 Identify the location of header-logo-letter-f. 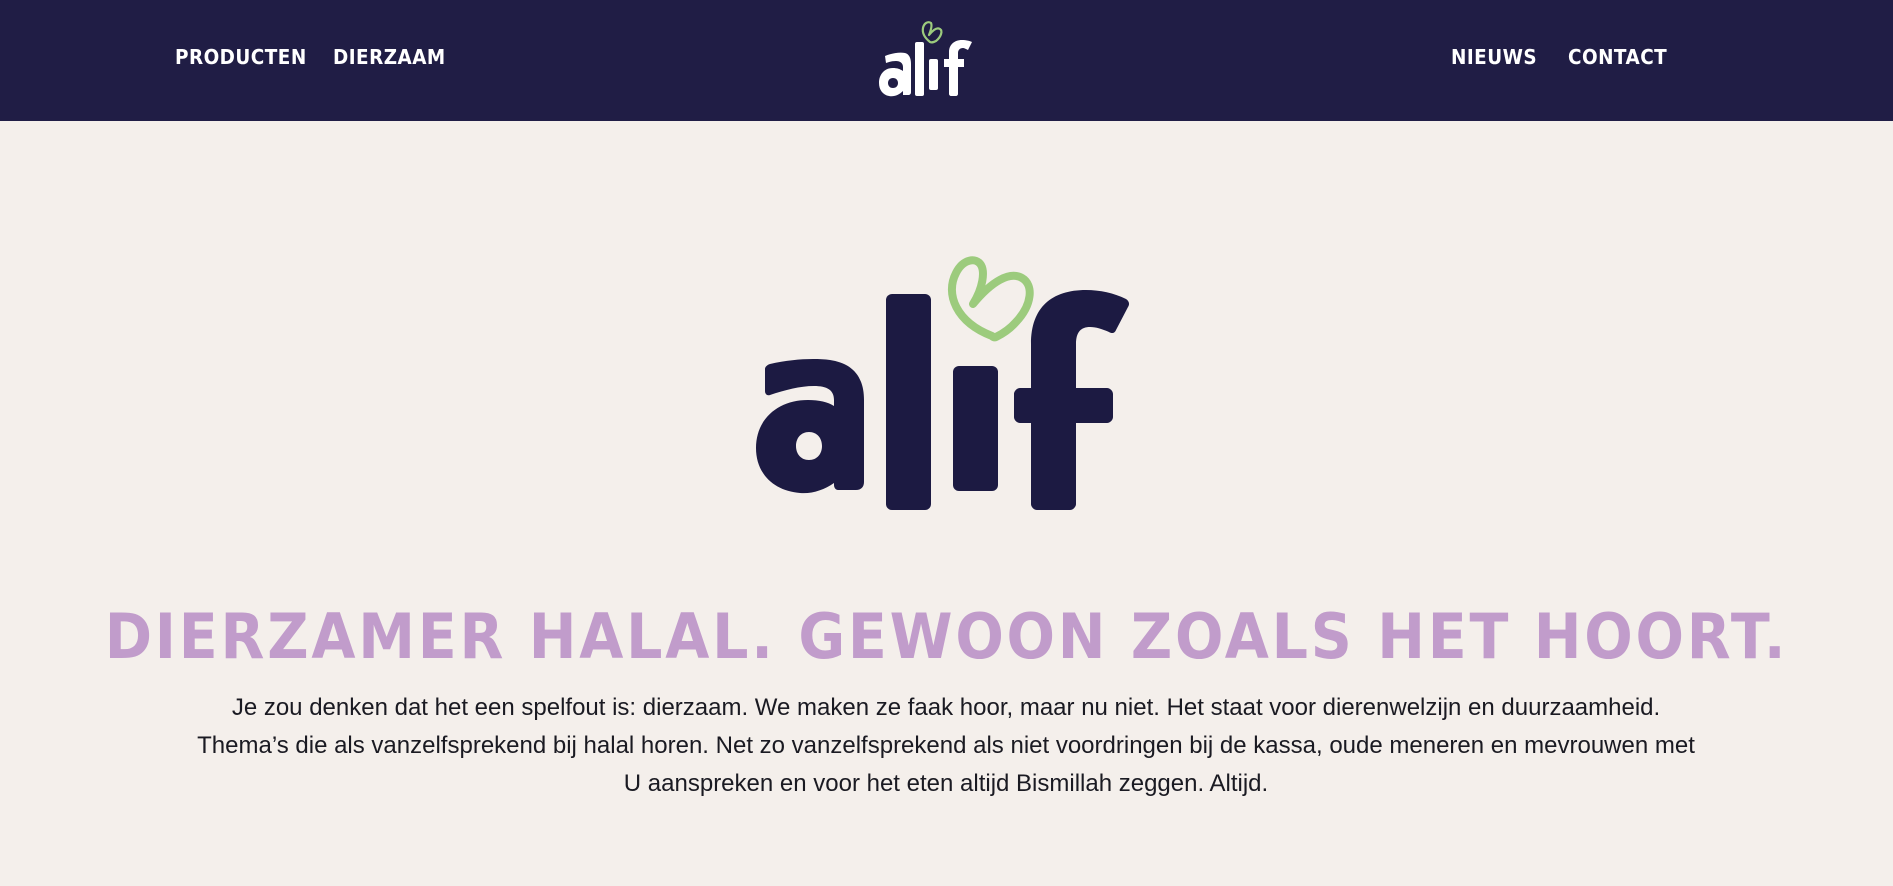
(958, 68).